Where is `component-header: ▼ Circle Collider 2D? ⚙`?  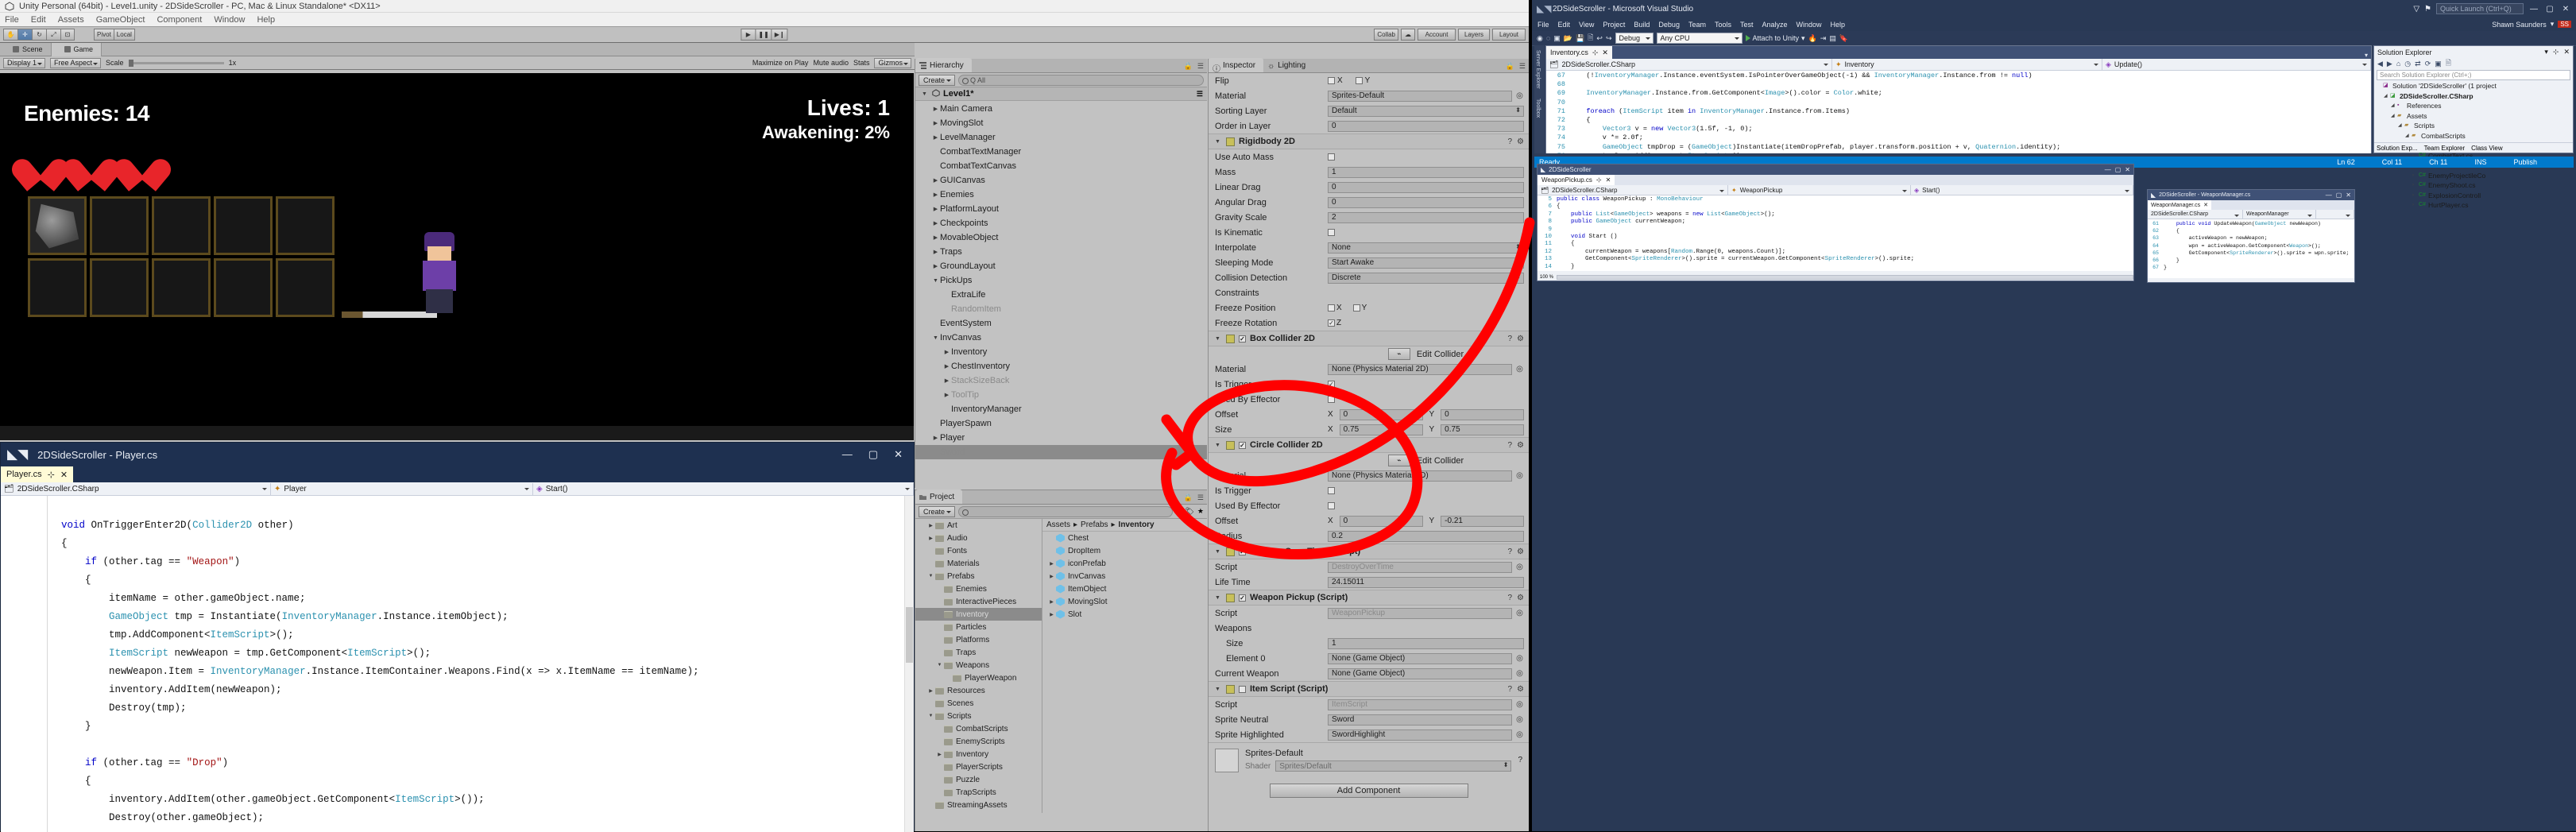 component-header: ▼ Circle Collider 2D? ⚙ is located at coordinates (1369, 445).